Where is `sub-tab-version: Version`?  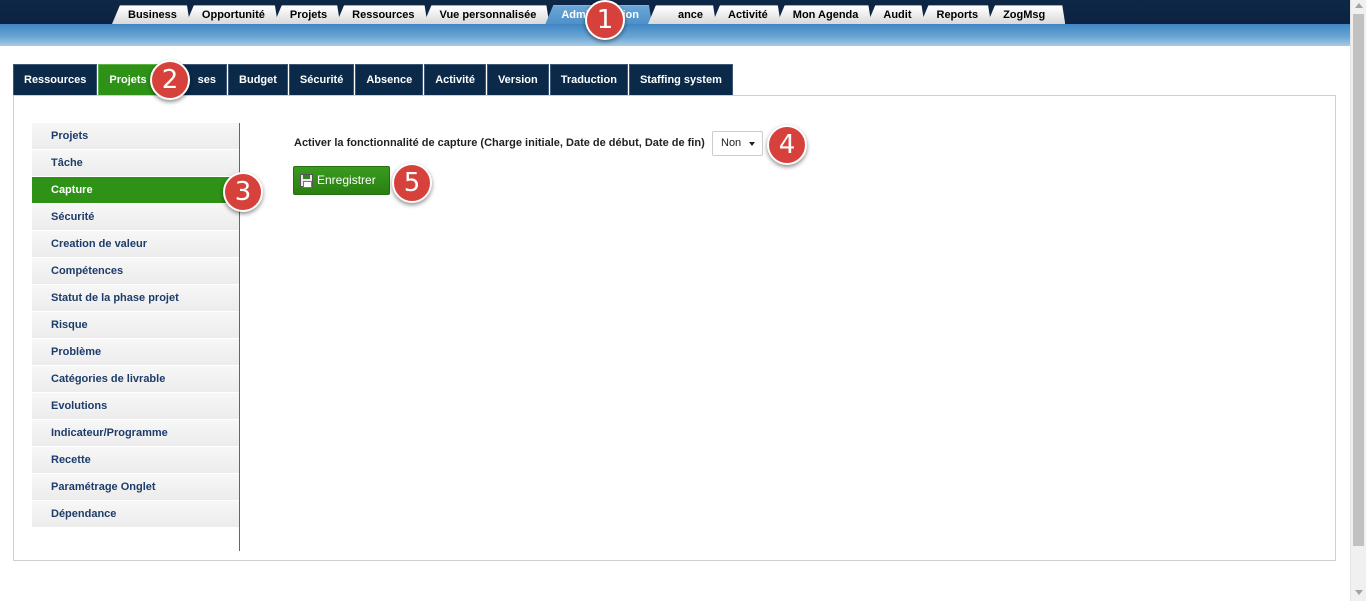
sub-tab-version: Version is located at coordinates (517, 80).